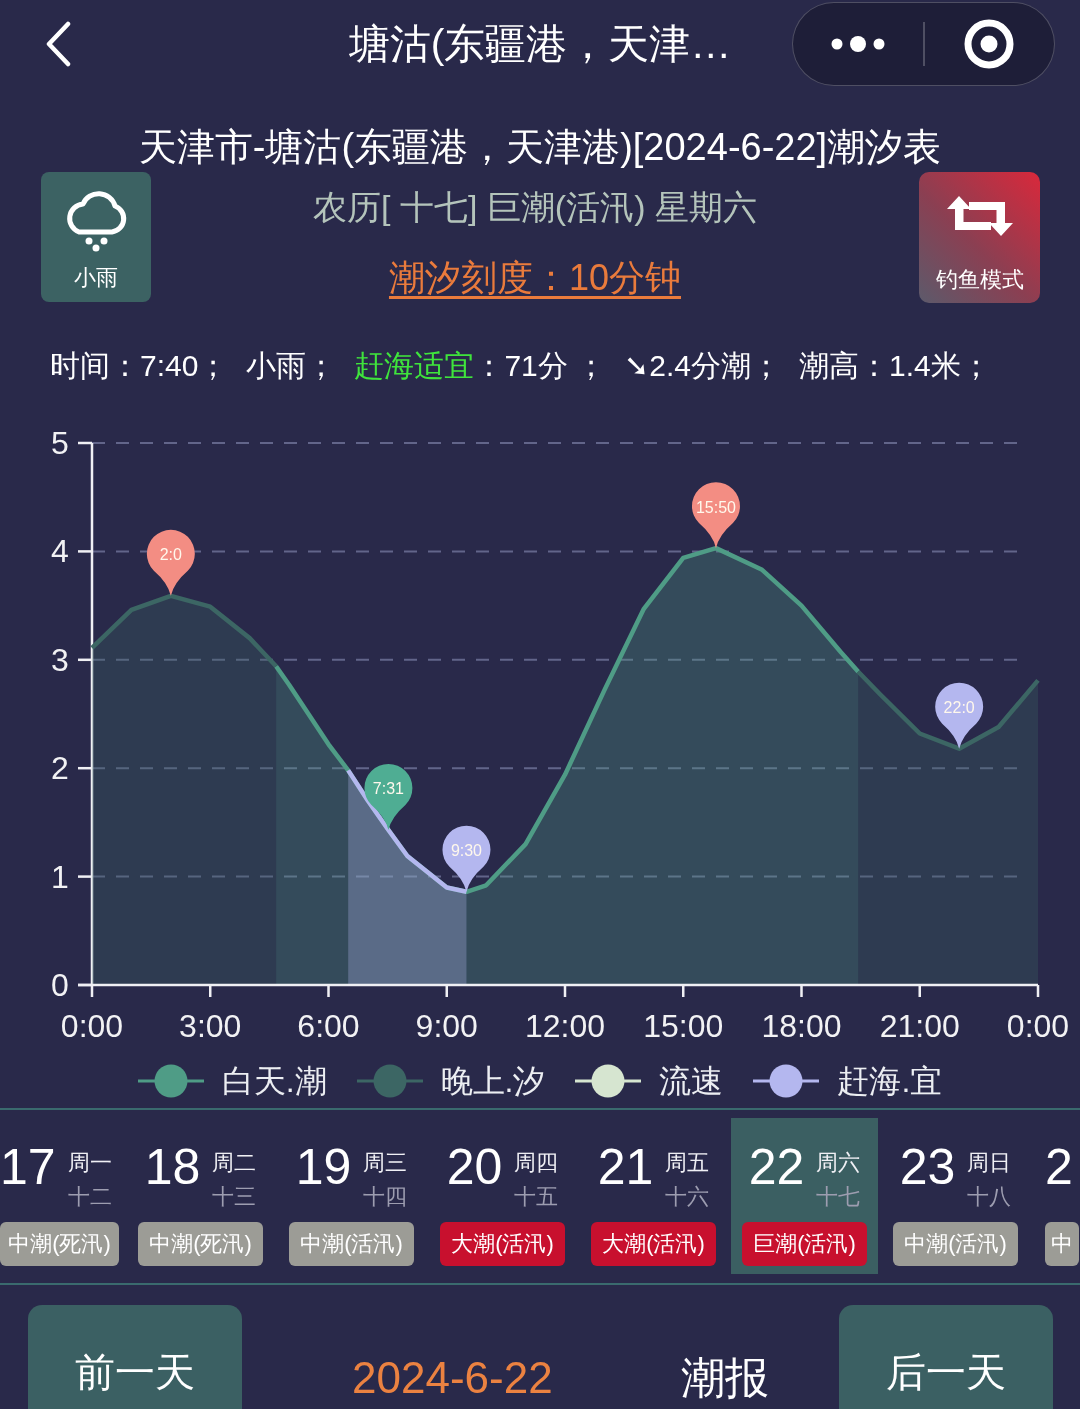 The height and width of the screenshot is (1409, 1080). What do you see at coordinates (919, 1026) in the screenshot?
I see `x-tick-label: 21:00` at bounding box center [919, 1026].